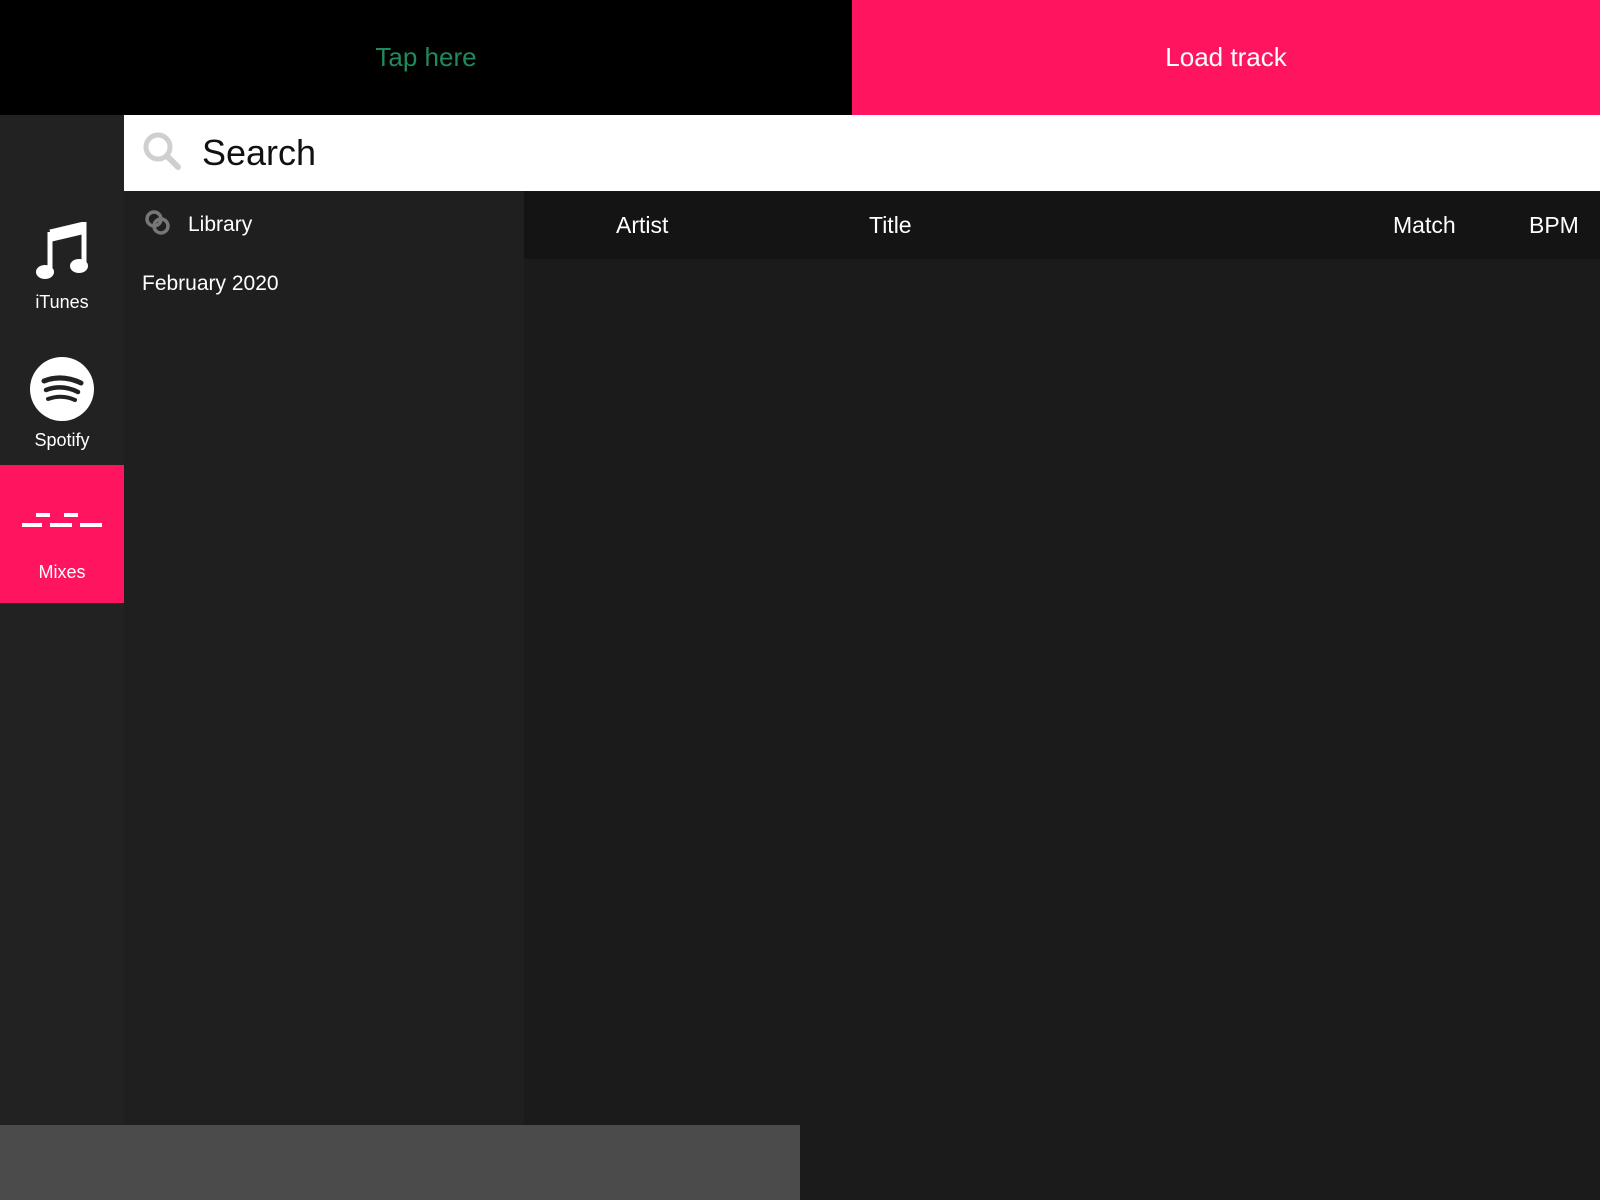  What do you see at coordinates (62, 439) in the screenshot?
I see `source-spotify-label: Spotify` at bounding box center [62, 439].